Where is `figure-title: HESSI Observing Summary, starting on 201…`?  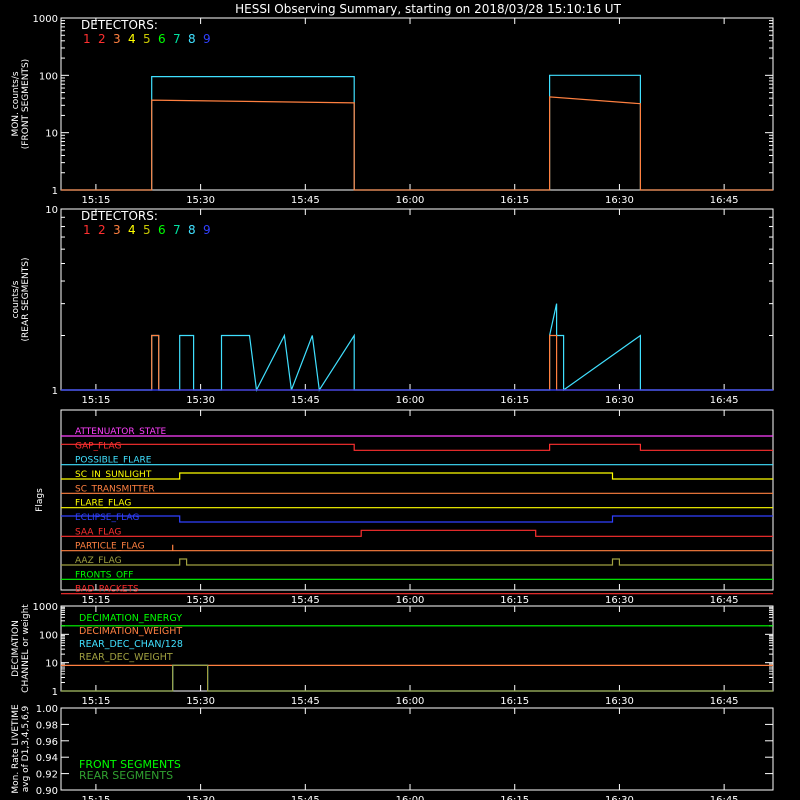
figure-title: HESSI Observing Summary, starting on 201… is located at coordinates (428, 9).